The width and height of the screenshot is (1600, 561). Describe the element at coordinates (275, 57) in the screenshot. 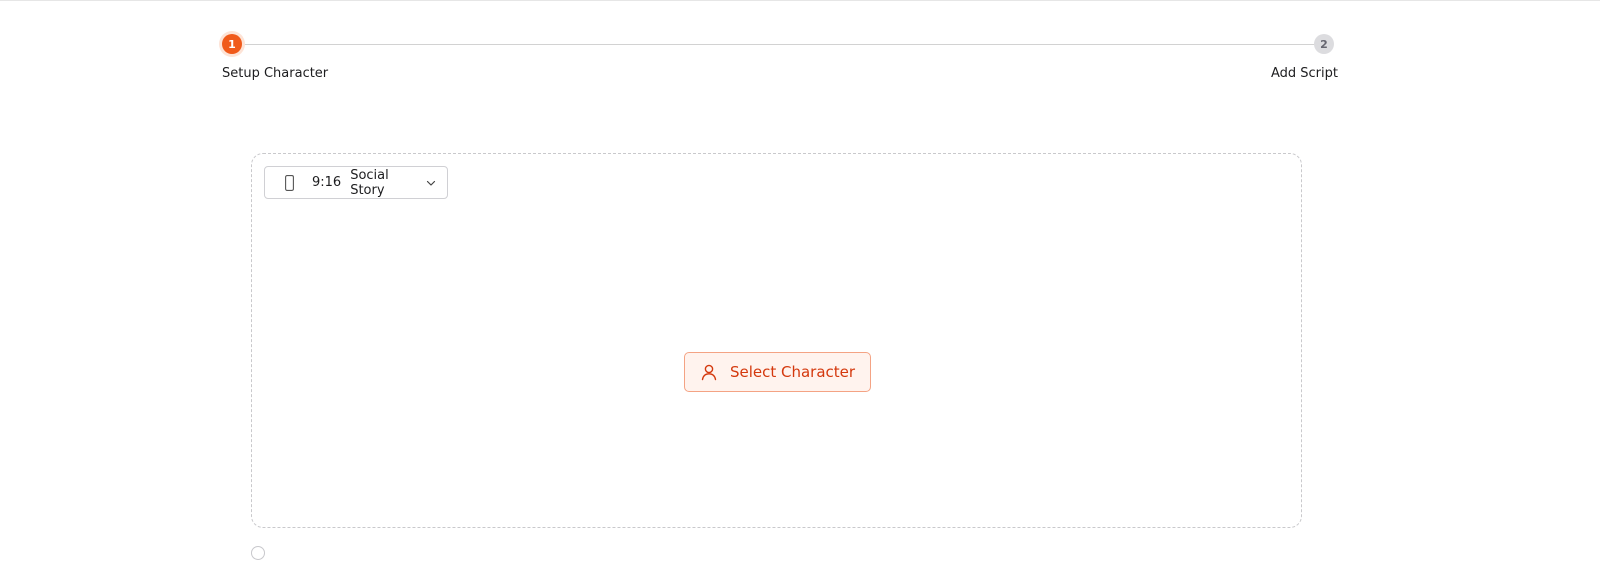

I see `step-setup-character: 1 Setup Character` at that location.